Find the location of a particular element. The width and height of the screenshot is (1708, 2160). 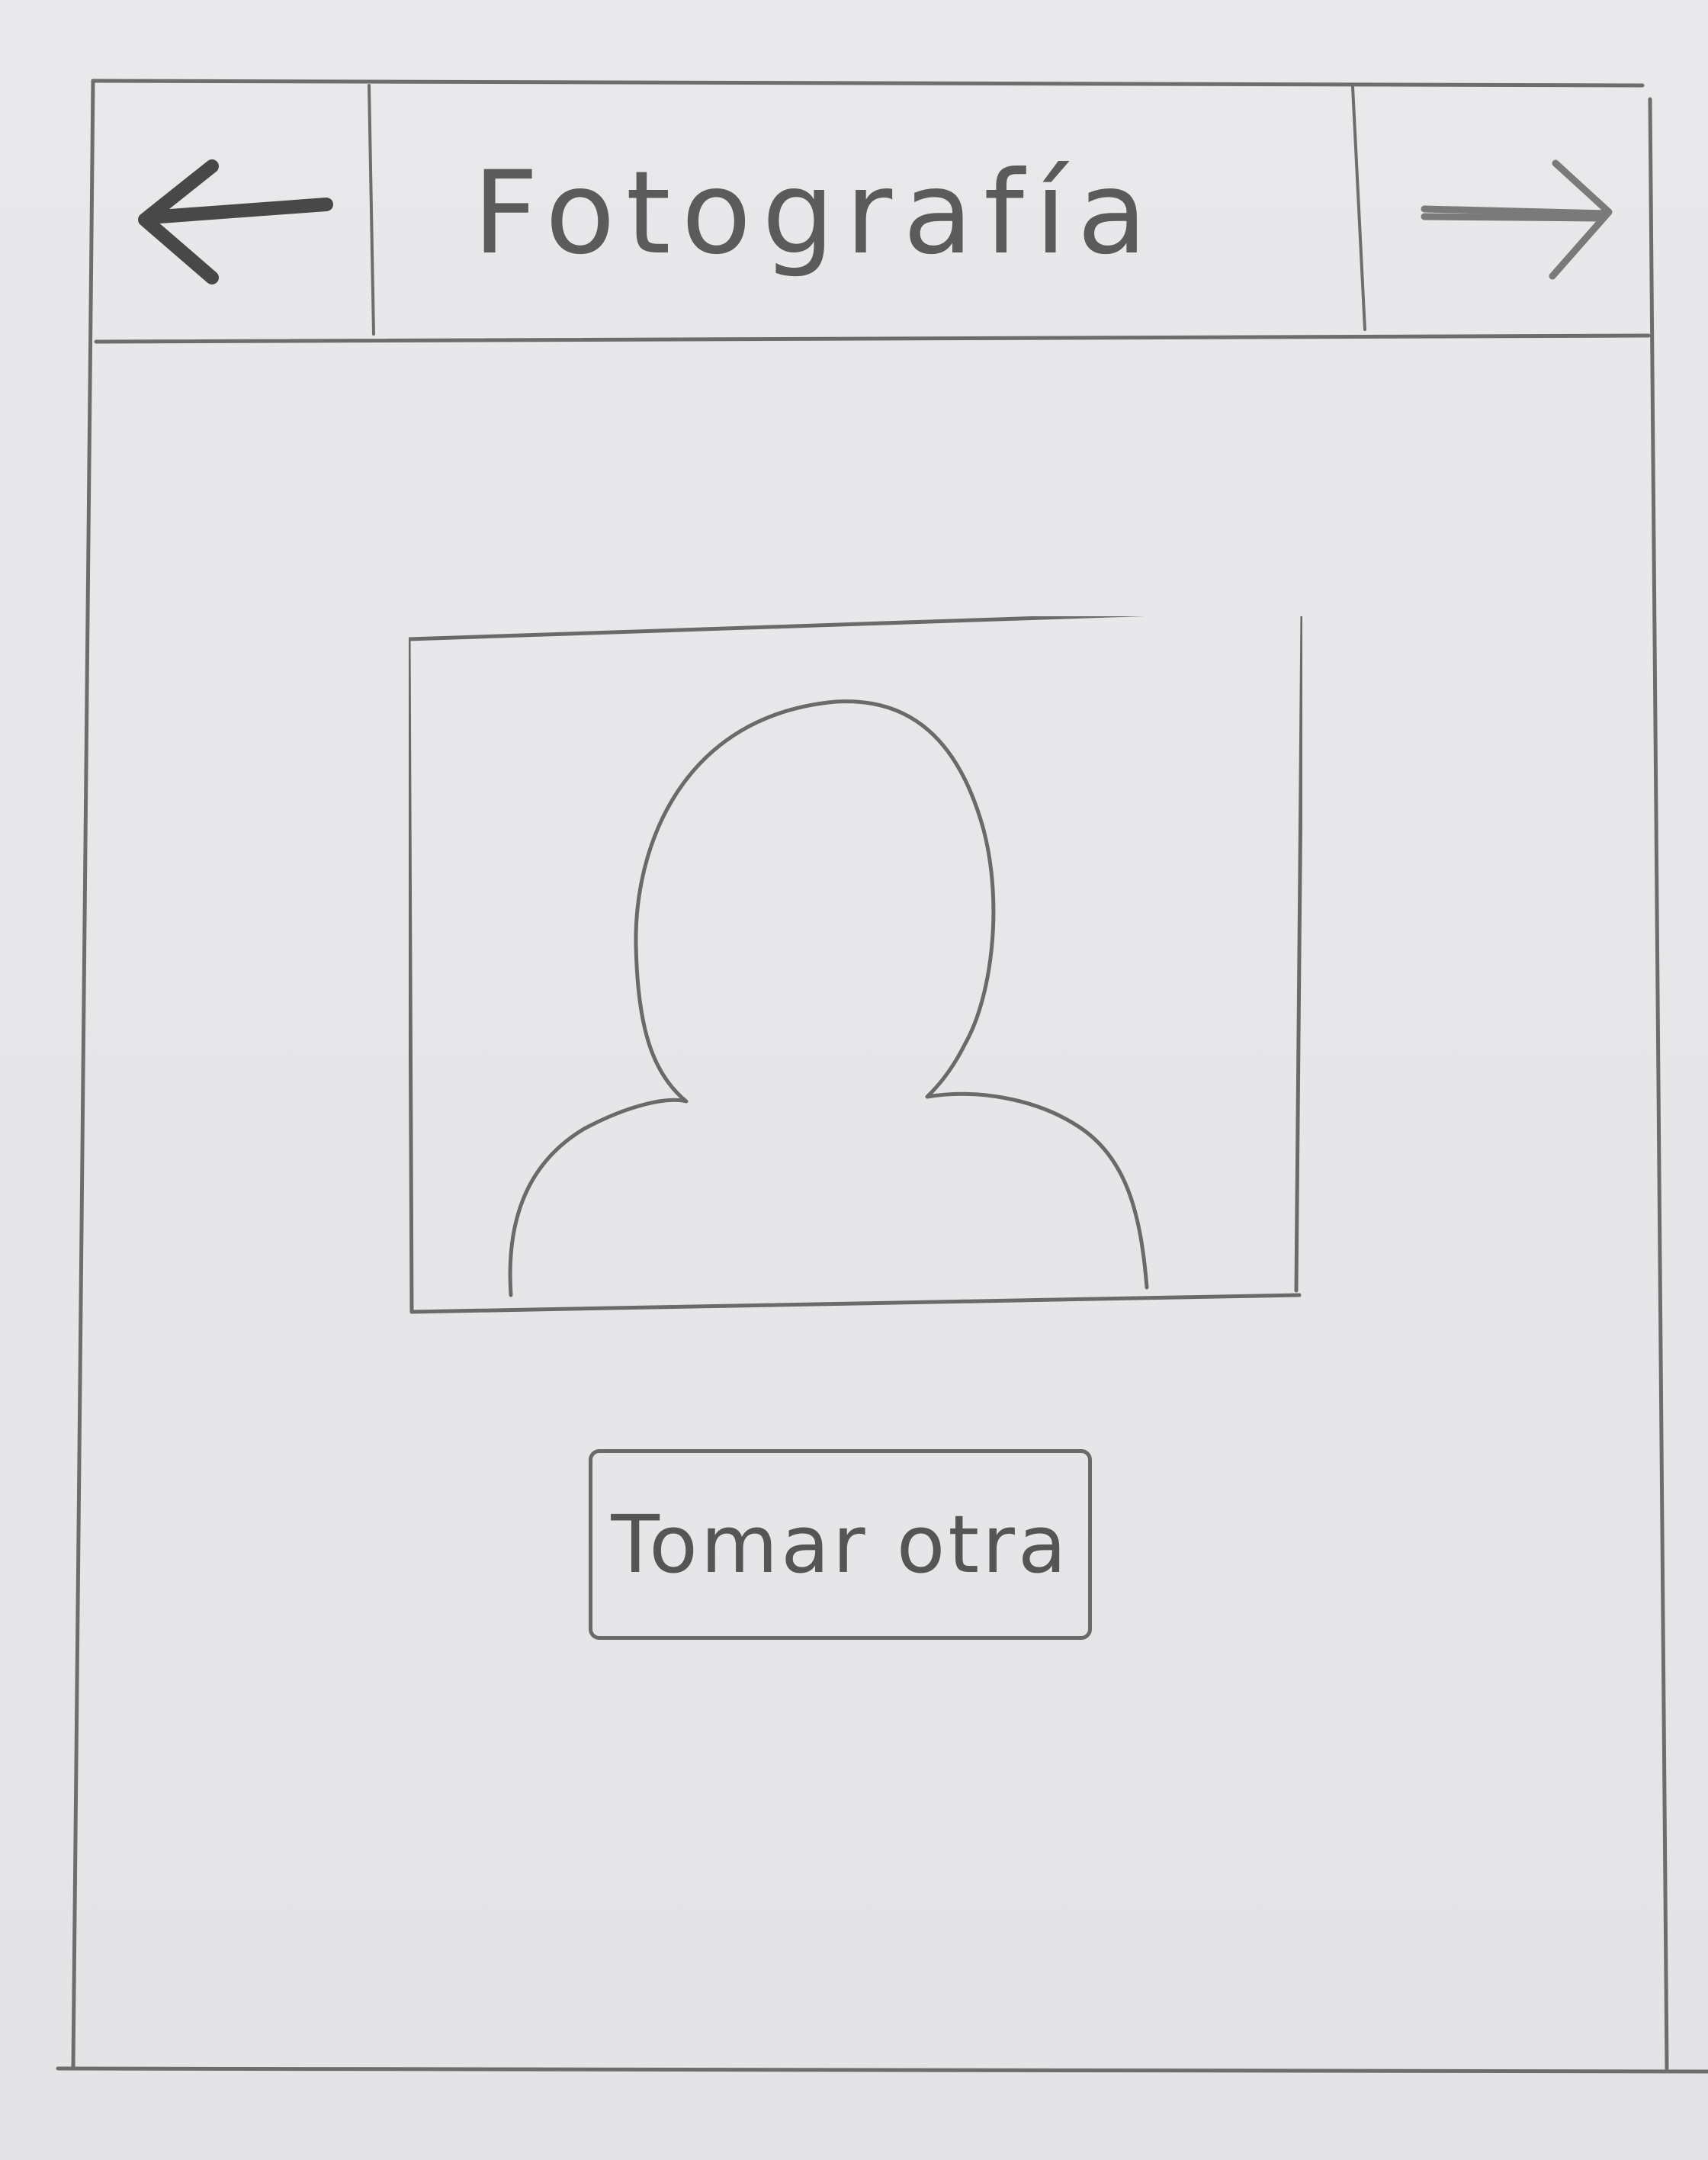

frame-right-border is located at coordinates (1658, 1084).